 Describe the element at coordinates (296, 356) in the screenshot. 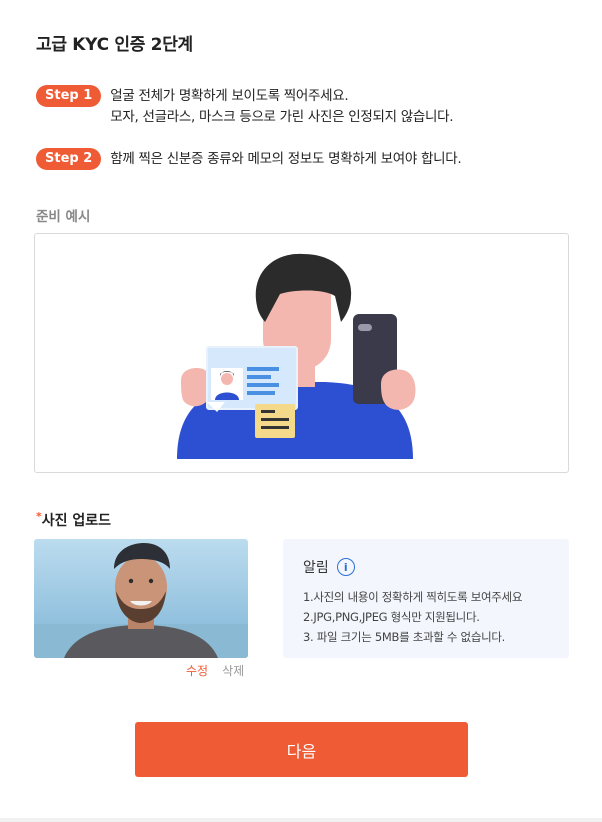

I see `kyc-example-illustration` at that location.